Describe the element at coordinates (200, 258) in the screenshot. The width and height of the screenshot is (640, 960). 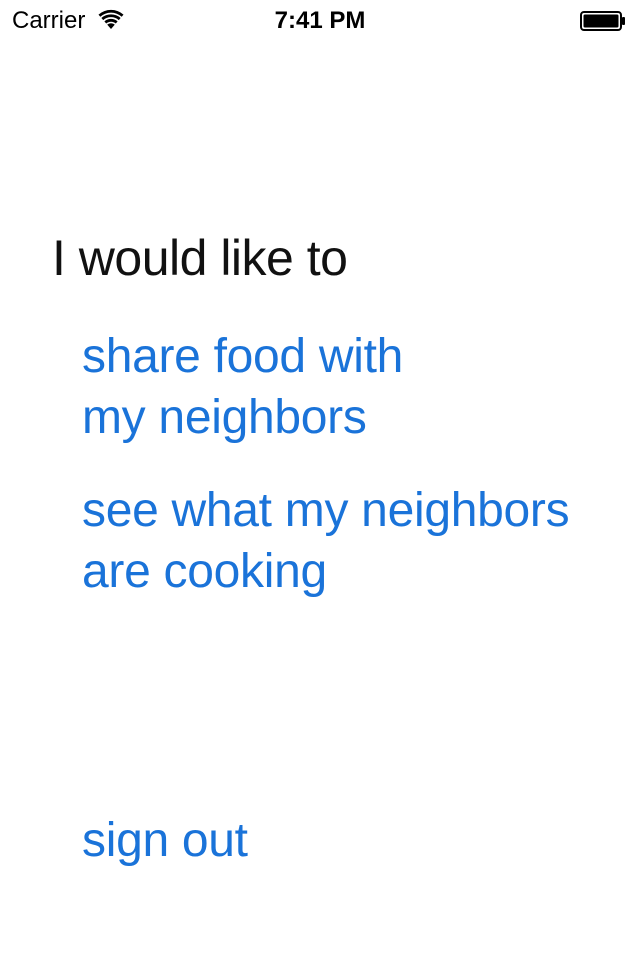
I see `page-heading: I would like to` at that location.